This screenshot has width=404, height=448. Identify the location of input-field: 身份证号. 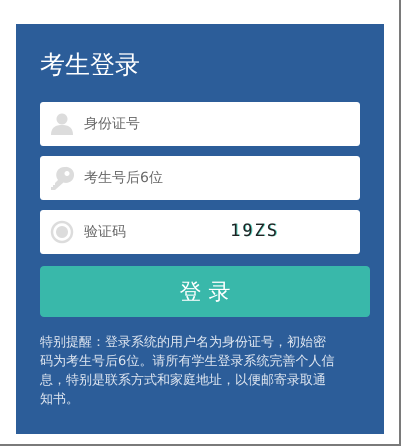
(200, 124).